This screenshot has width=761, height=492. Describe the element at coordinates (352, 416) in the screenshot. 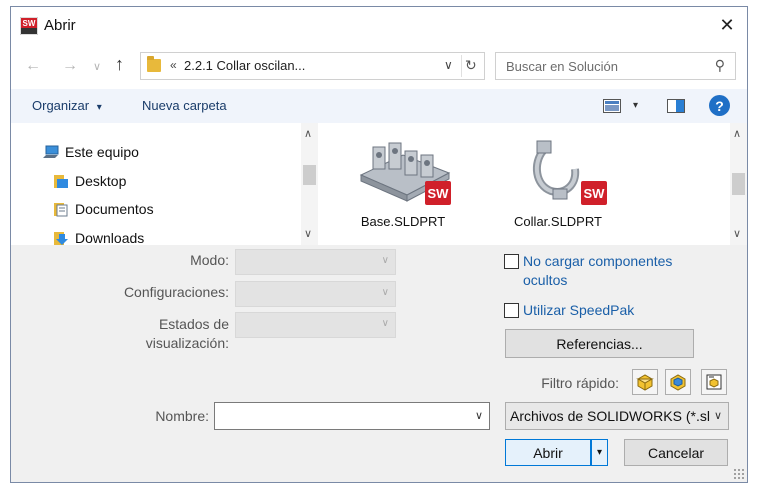

I see `filename-input: ∨` at that location.